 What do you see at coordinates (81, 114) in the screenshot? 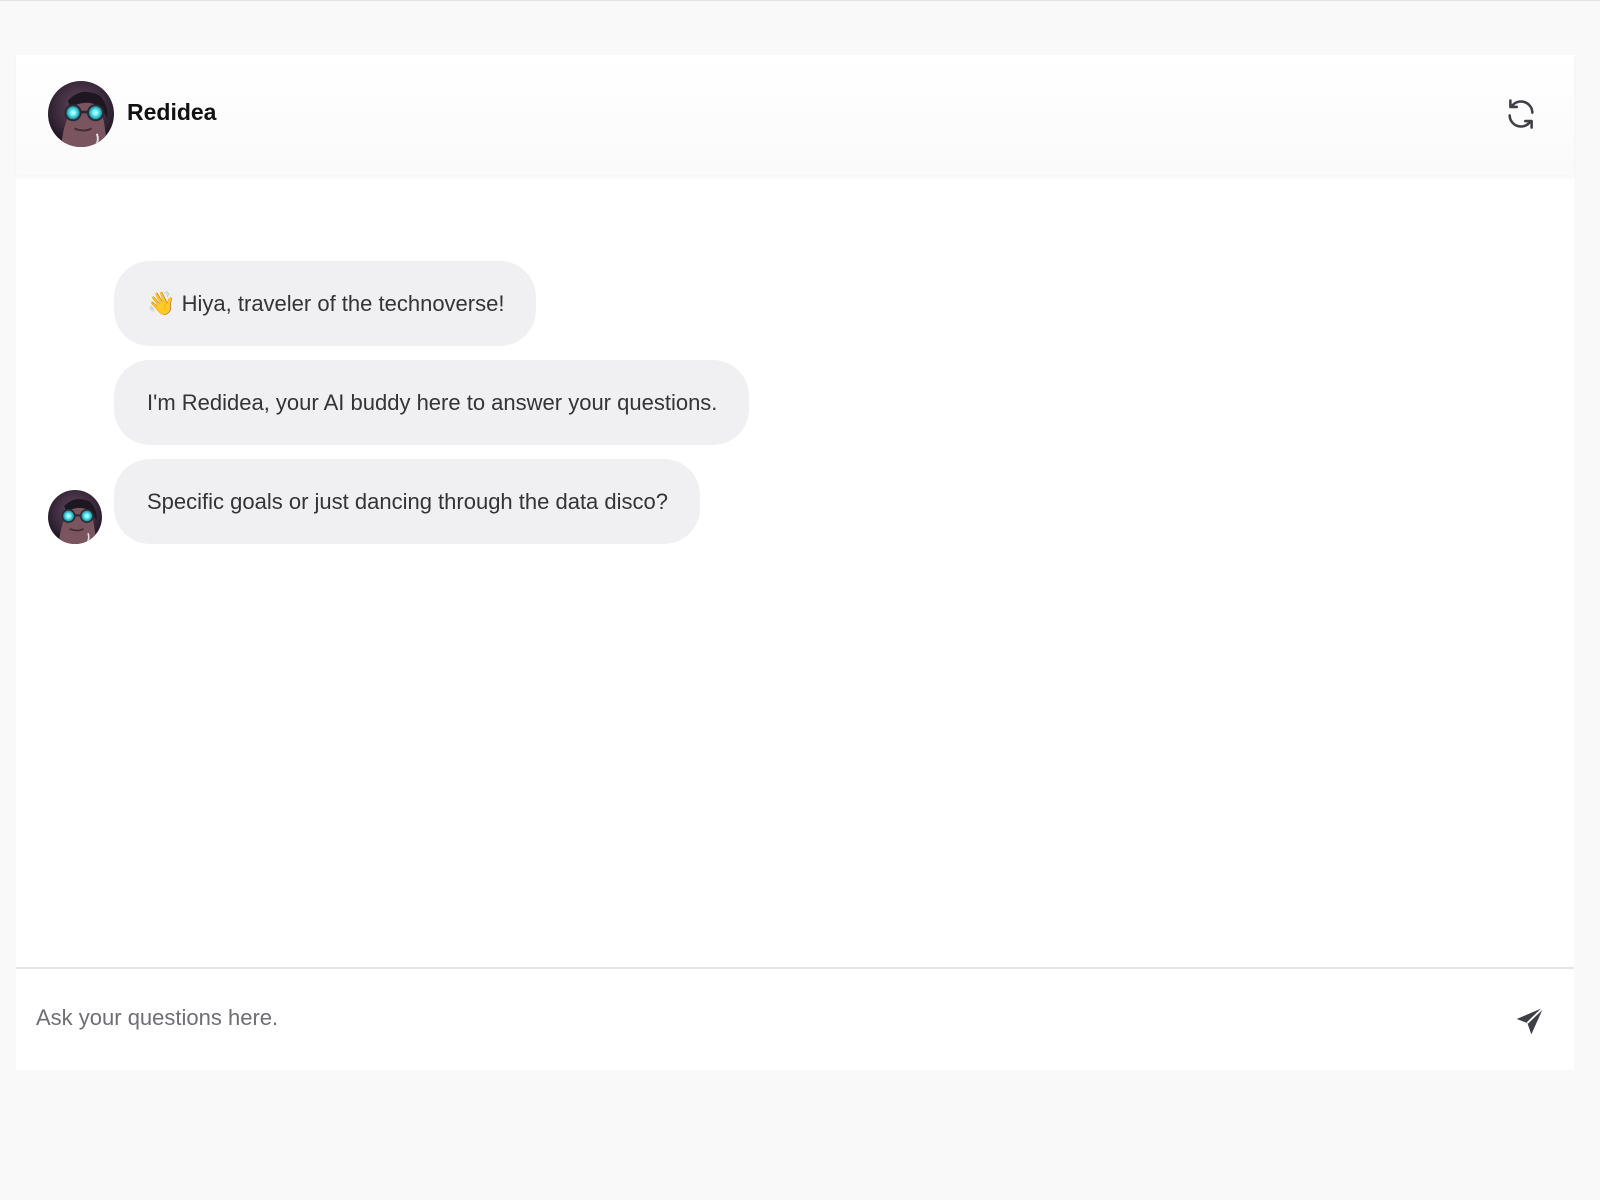
I see `bot-avatar-icon` at bounding box center [81, 114].